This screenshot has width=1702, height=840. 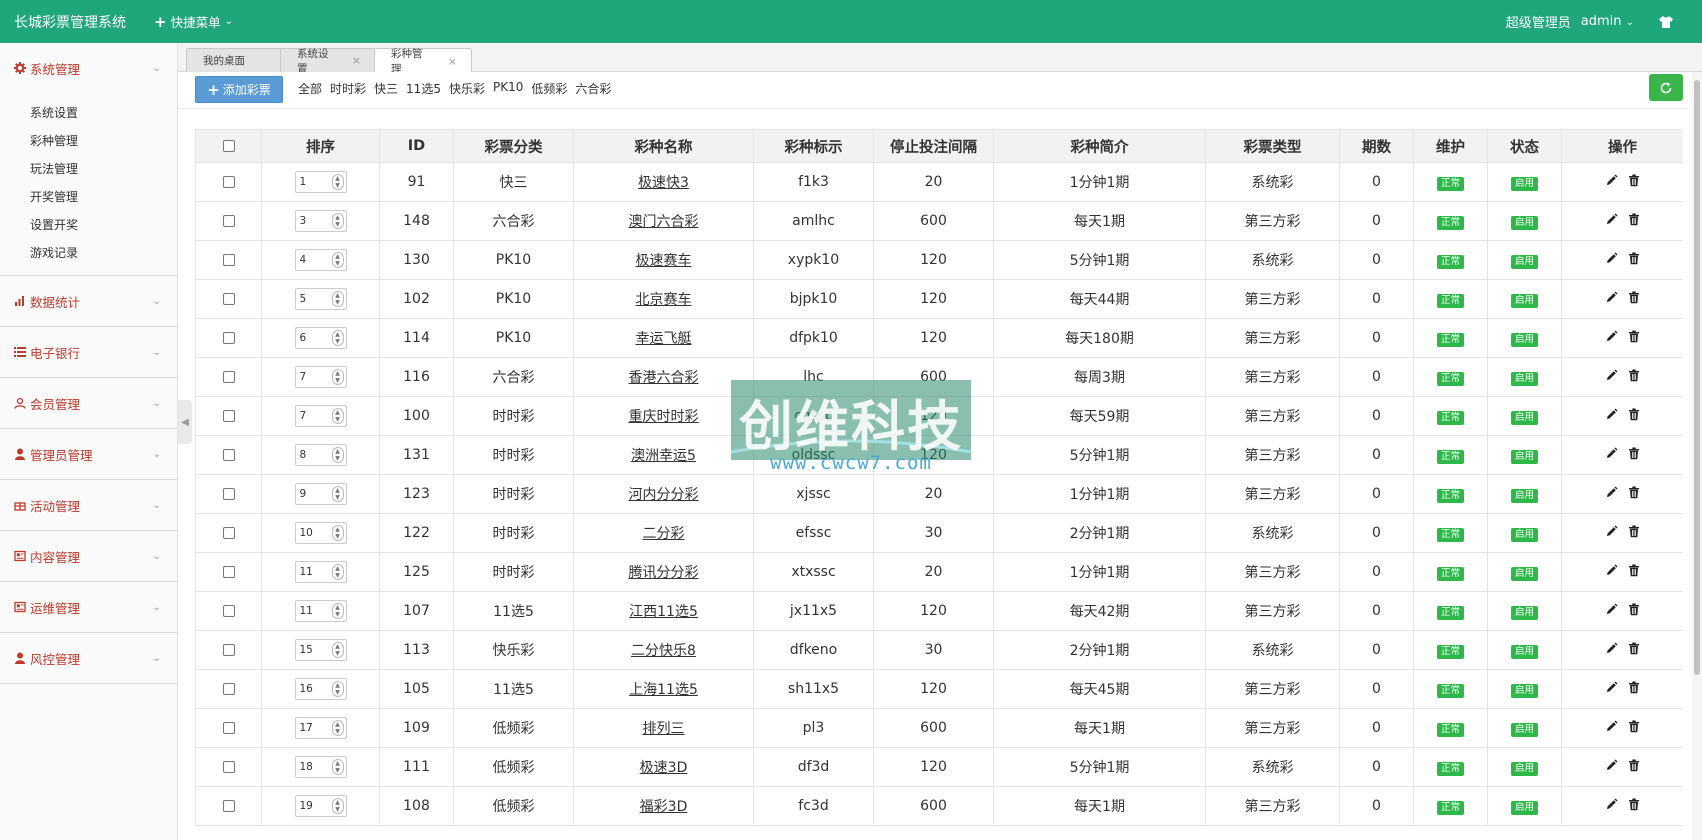 What do you see at coordinates (467, 88) in the screenshot?
I see `filter-link: 快乐彩` at bounding box center [467, 88].